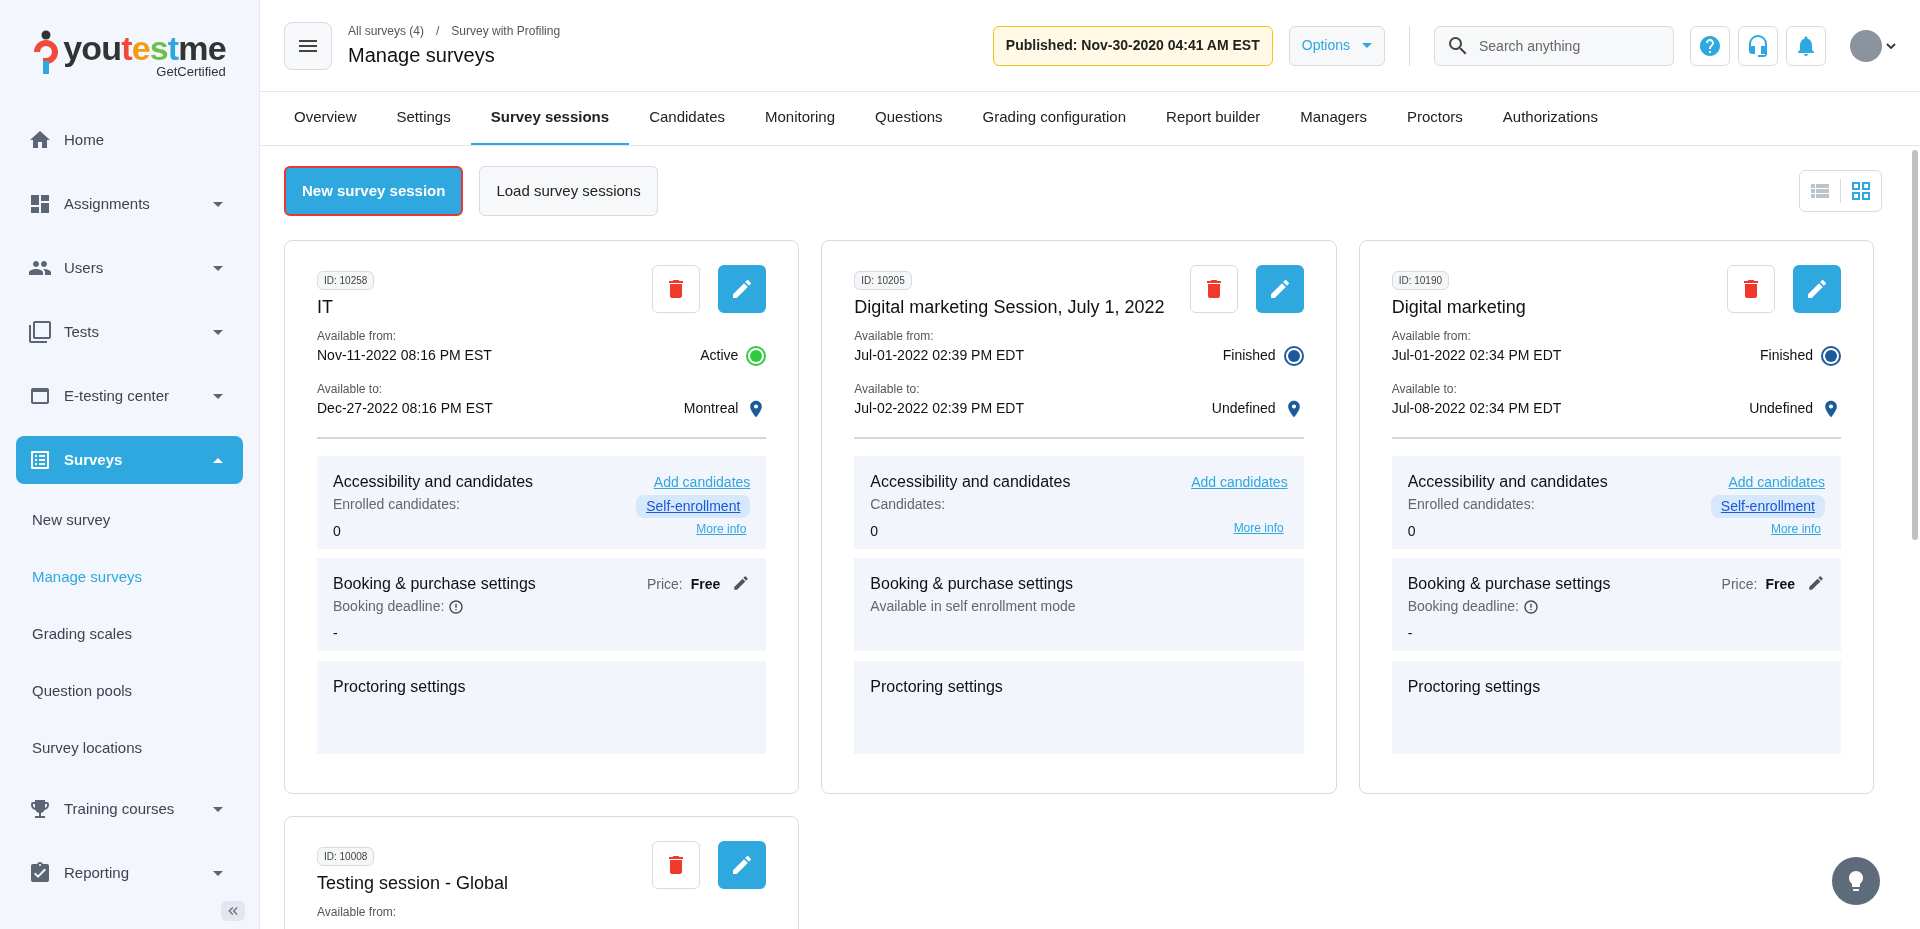  Describe the element at coordinates (325, 118) in the screenshot. I see `tab: Overview` at that location.